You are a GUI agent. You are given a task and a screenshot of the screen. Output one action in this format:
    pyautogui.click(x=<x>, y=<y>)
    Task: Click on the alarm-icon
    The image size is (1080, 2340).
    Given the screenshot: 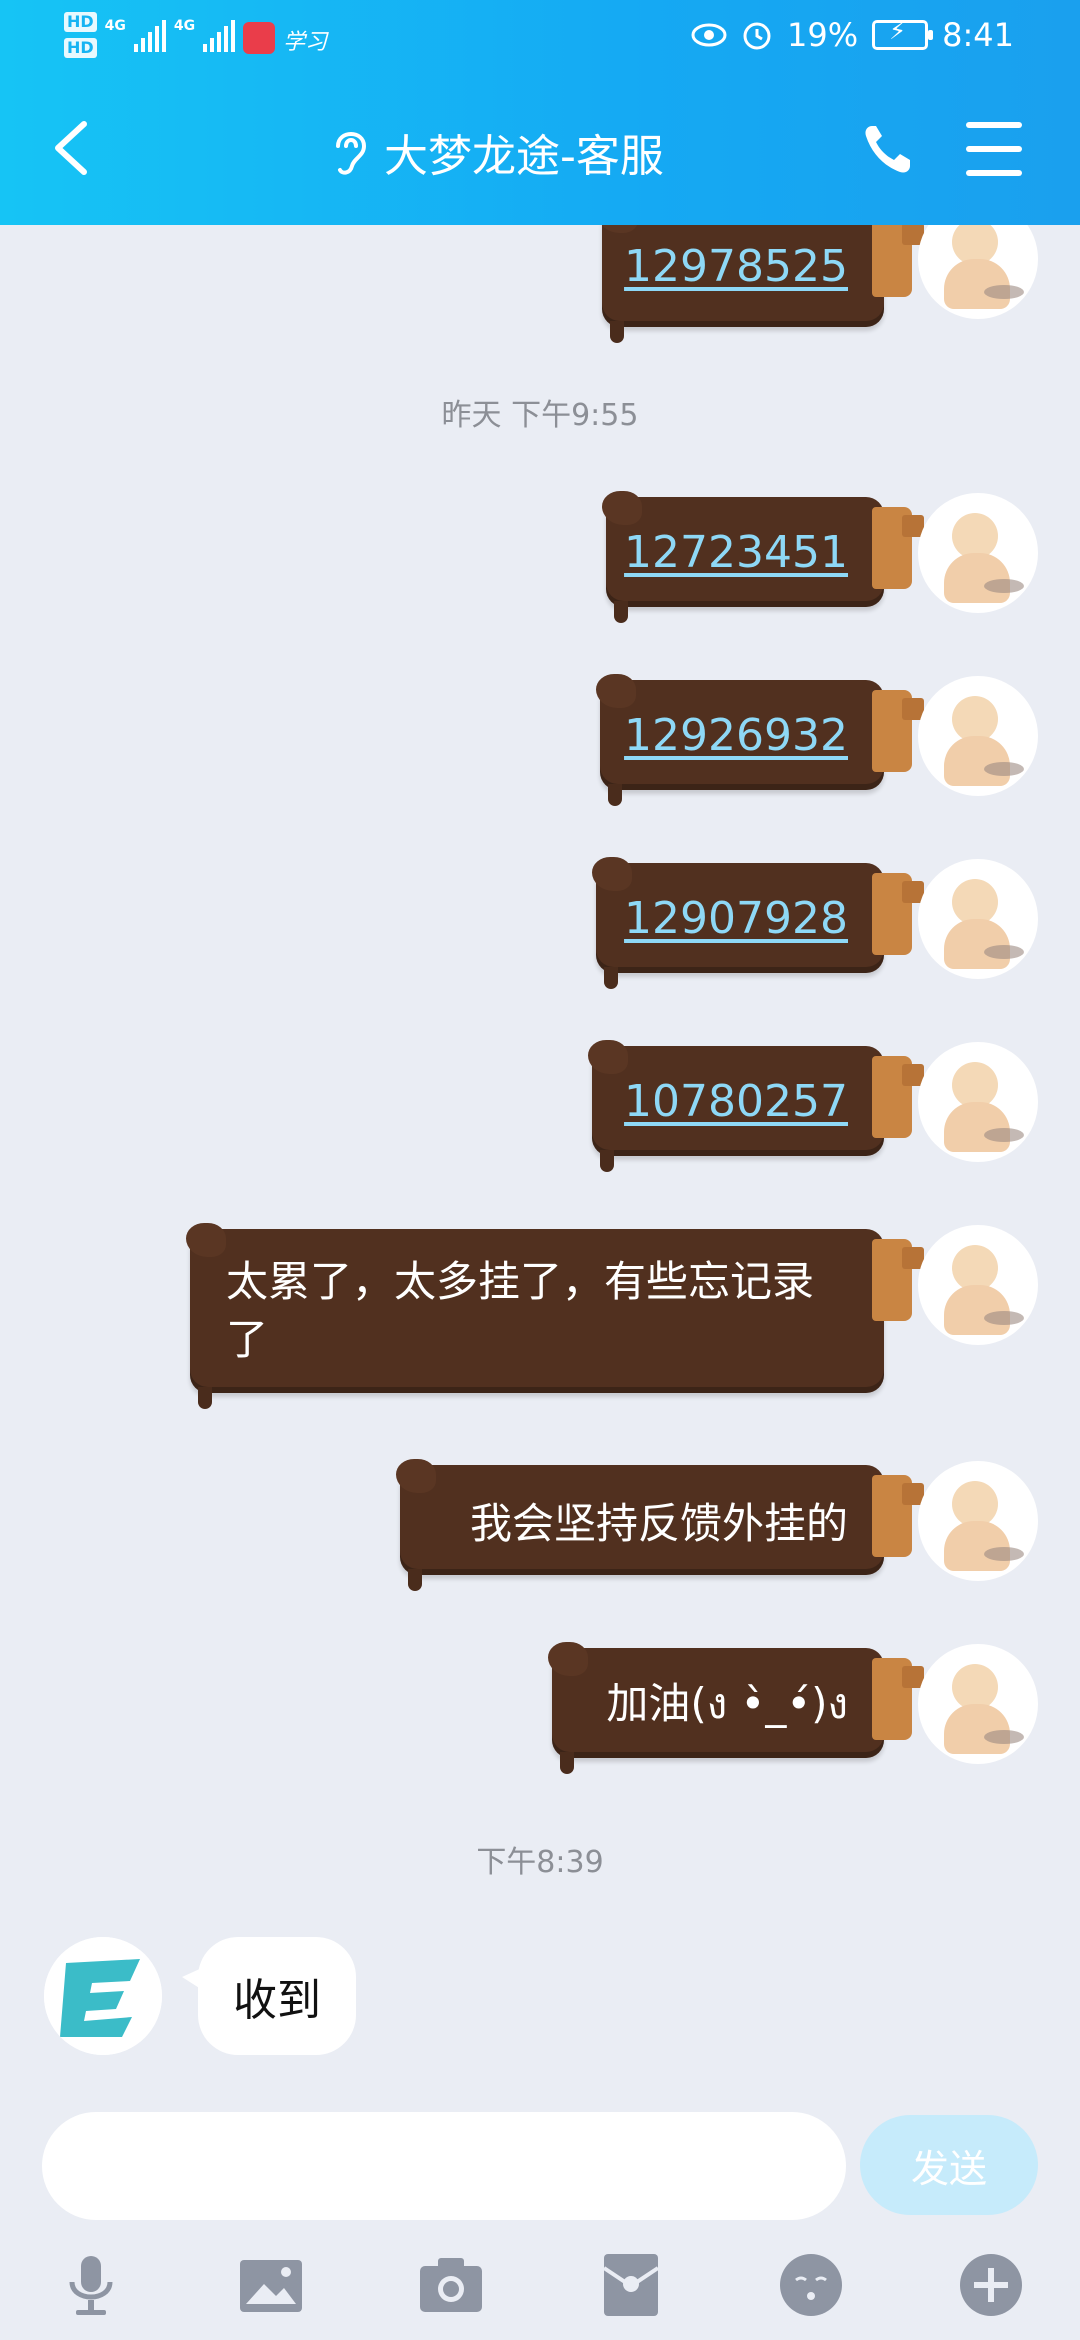 What is the action you would take?
    pyautogui.click(x=757, y=36)
    